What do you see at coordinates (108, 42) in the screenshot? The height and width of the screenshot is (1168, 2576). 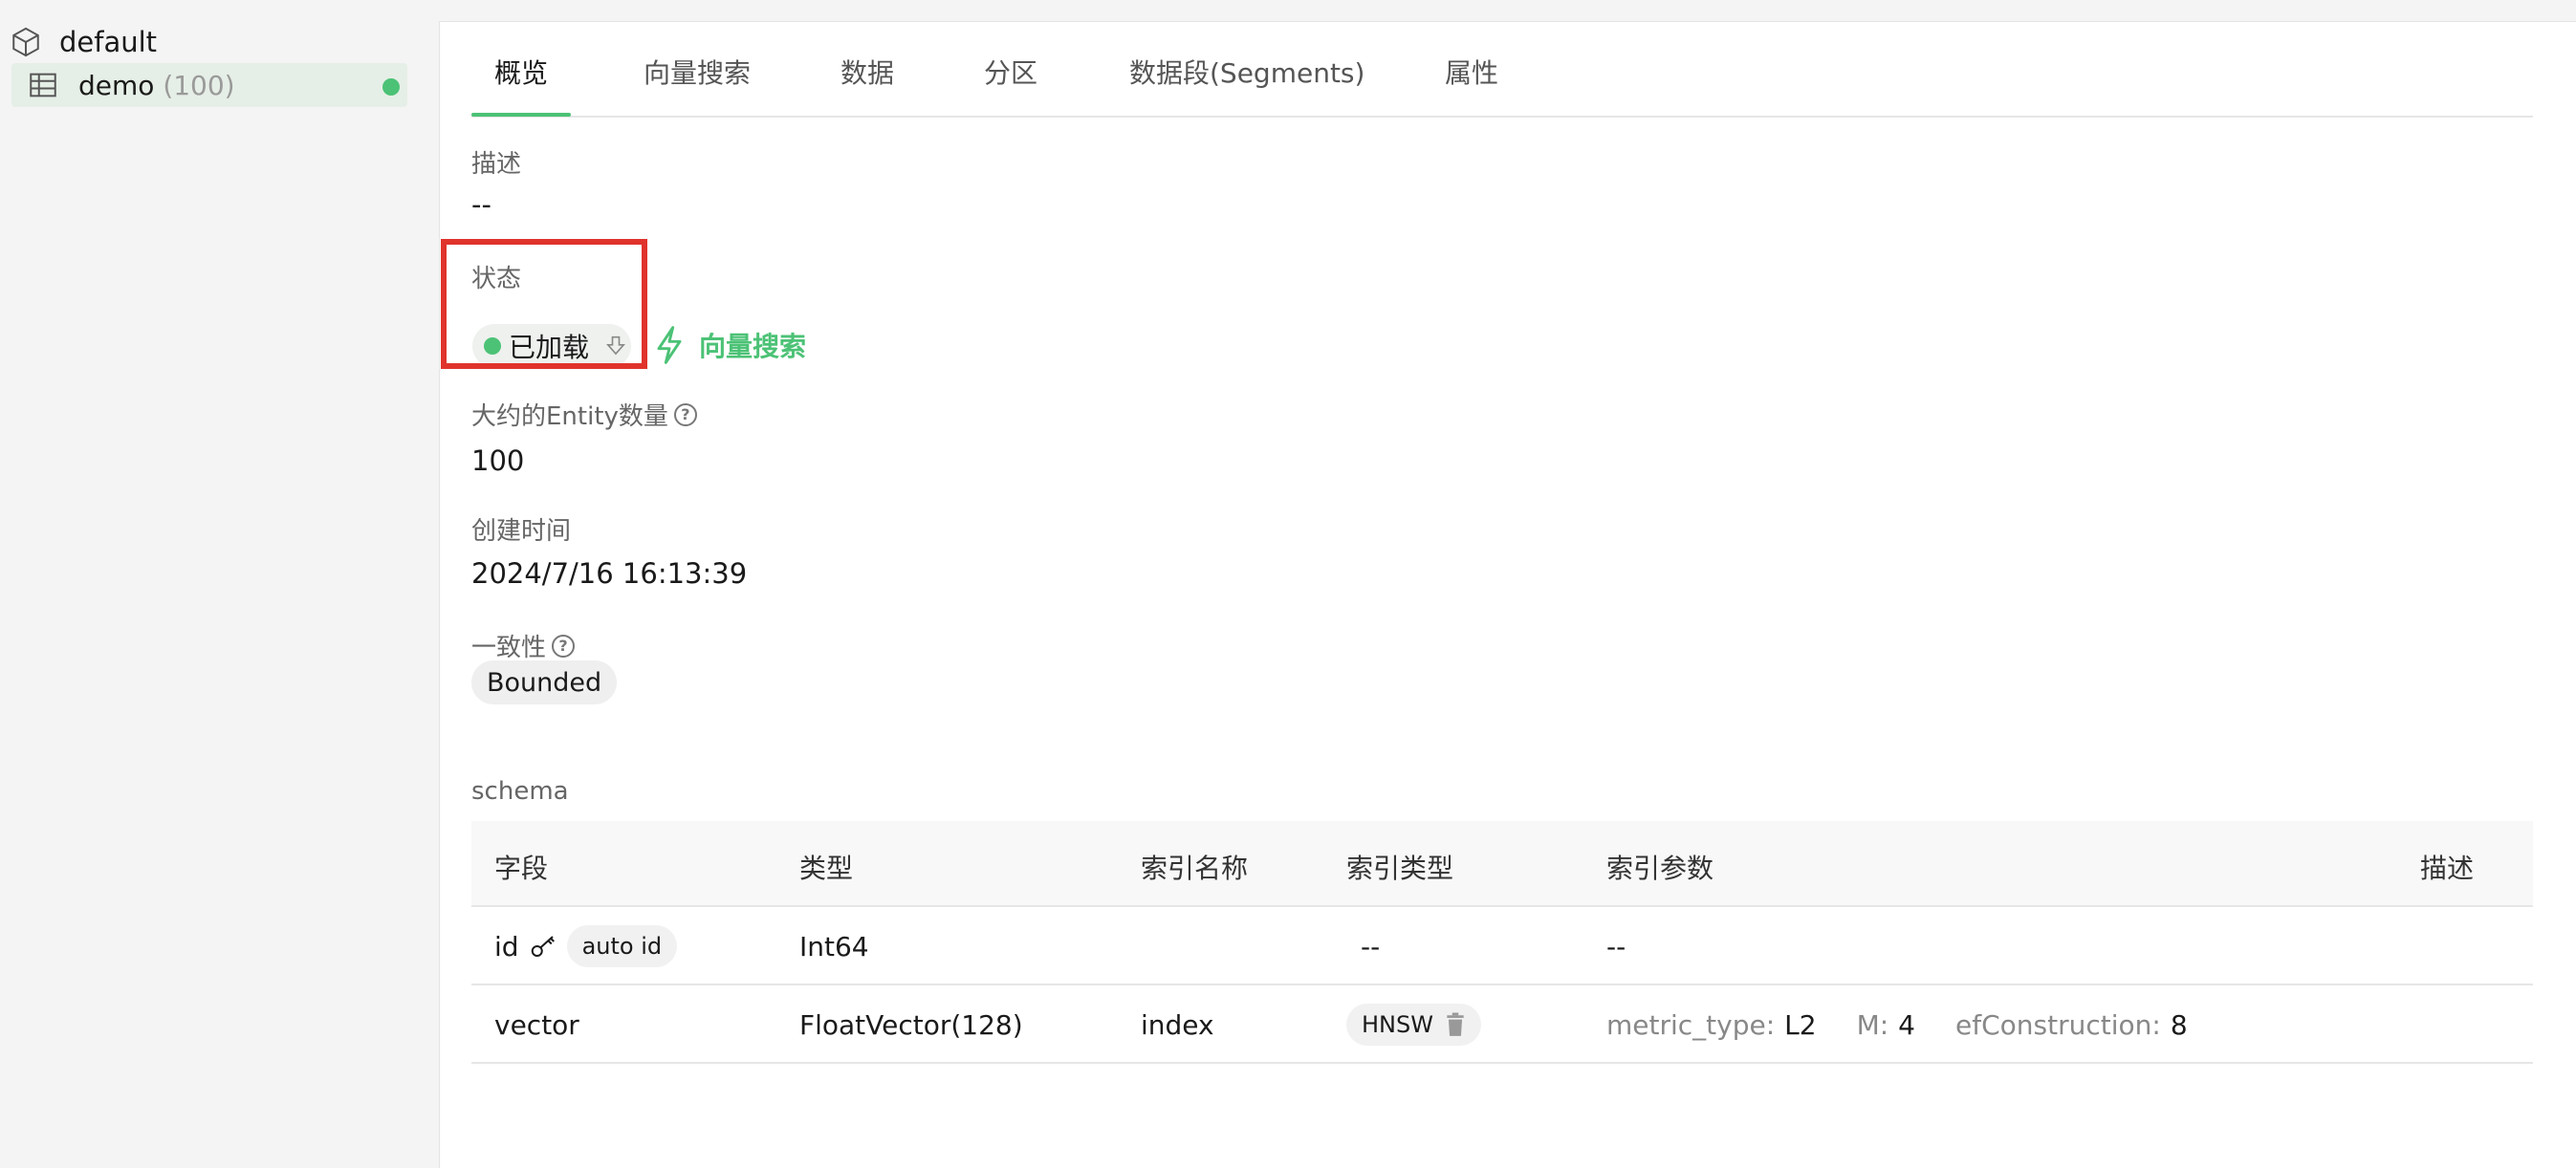 I see `database-name: default` at bounding box center [108, 42].